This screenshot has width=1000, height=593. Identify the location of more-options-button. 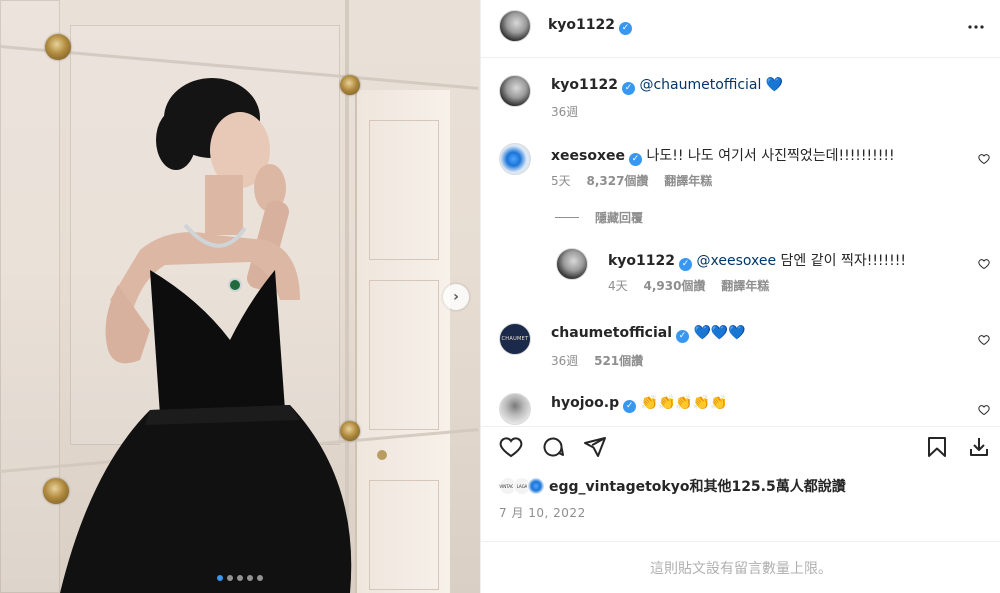
(976, 24).